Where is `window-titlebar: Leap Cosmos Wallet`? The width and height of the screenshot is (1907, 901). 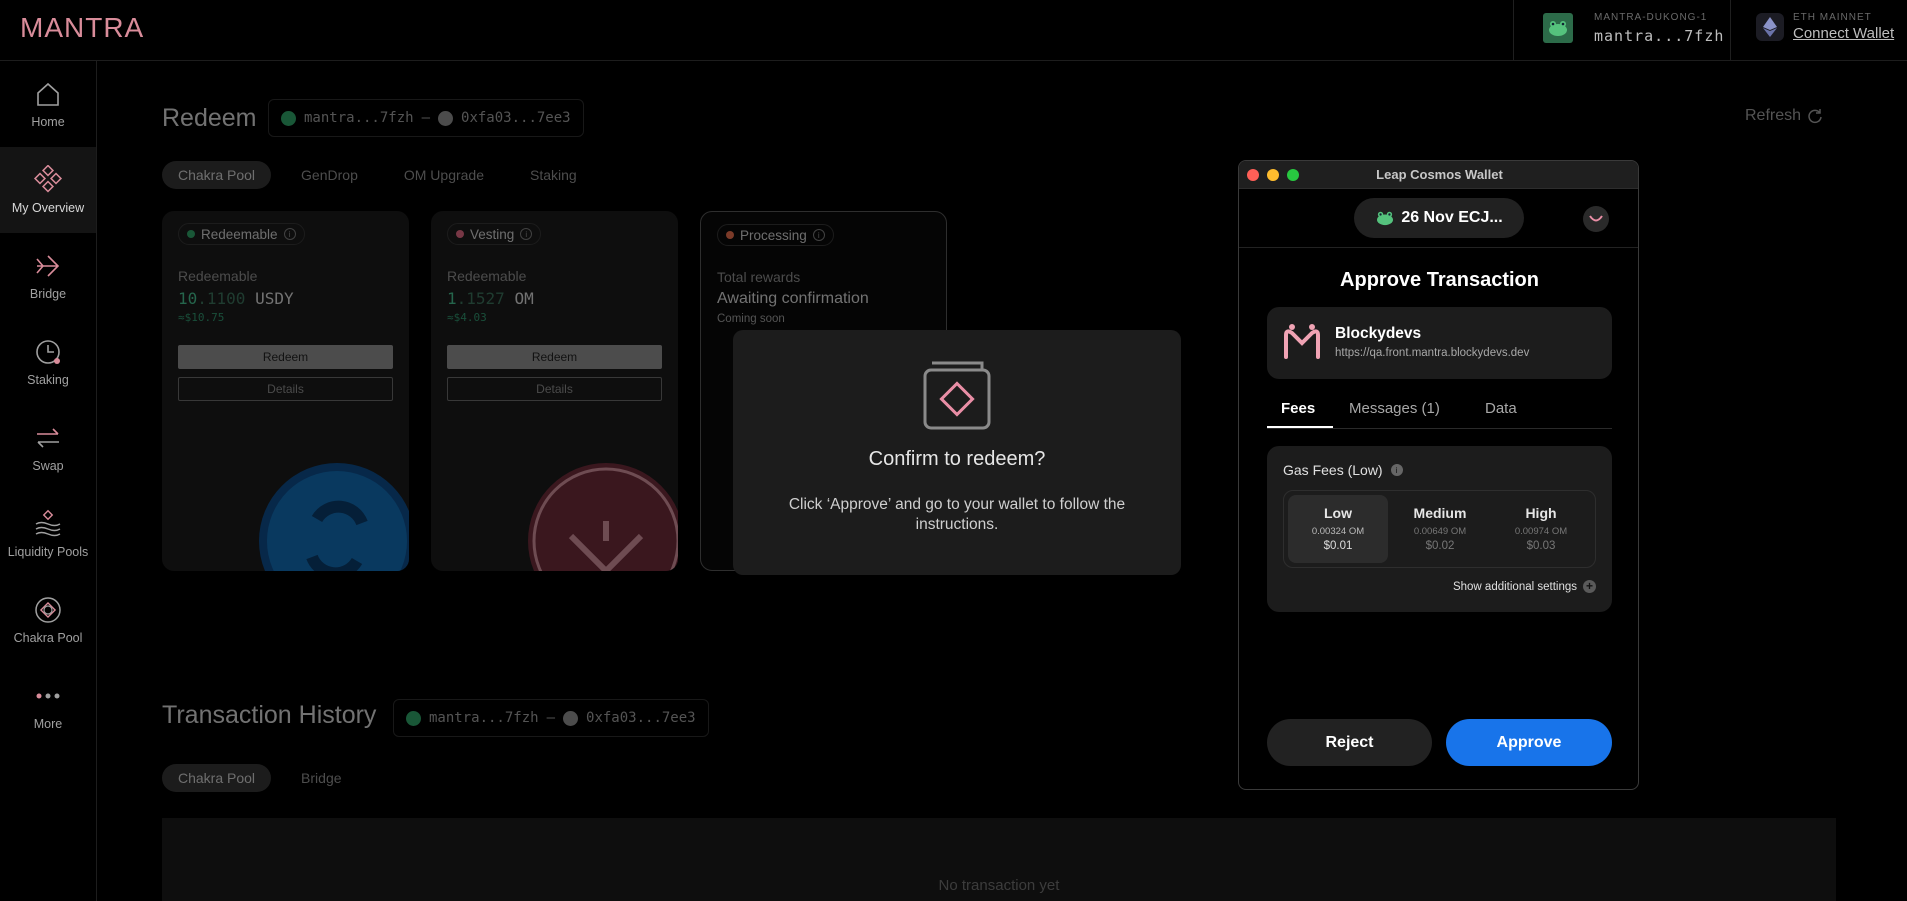 window-titlebar: Leap Cosmos Wallet is located at coordinates (1438, 175).